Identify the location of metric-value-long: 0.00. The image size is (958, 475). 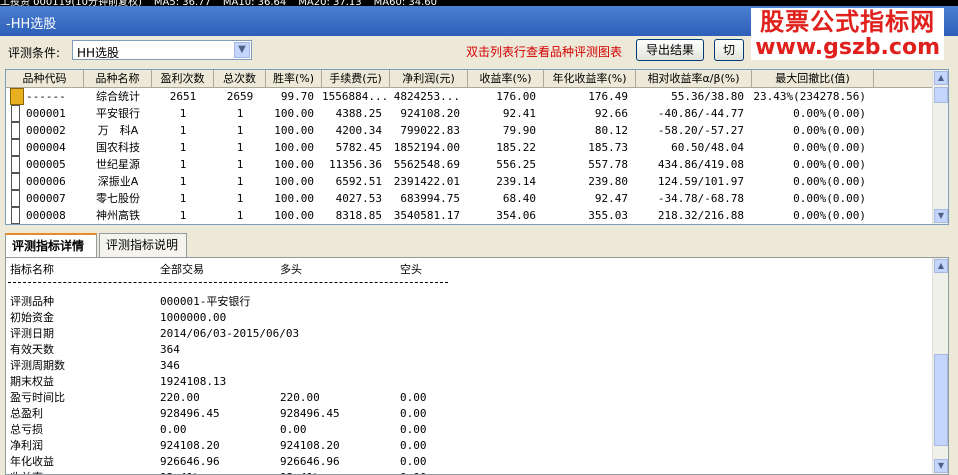
(293, 429).